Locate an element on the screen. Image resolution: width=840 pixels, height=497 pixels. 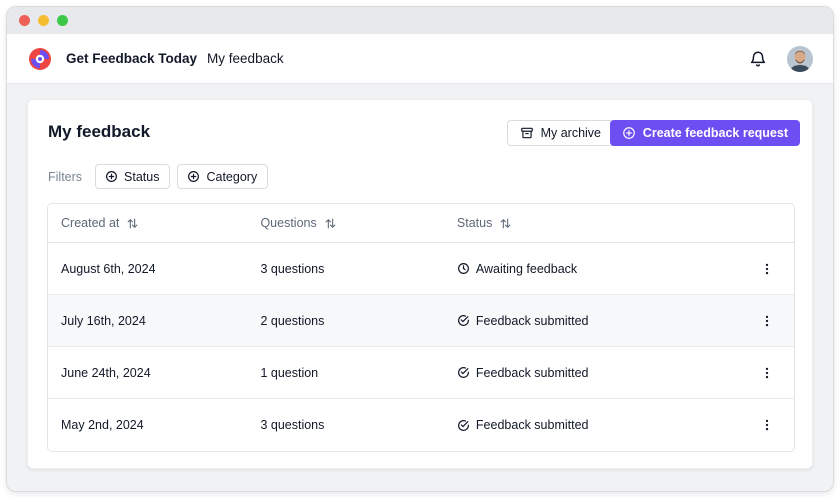
window-minimize-button is located at coordinates (43, 20).